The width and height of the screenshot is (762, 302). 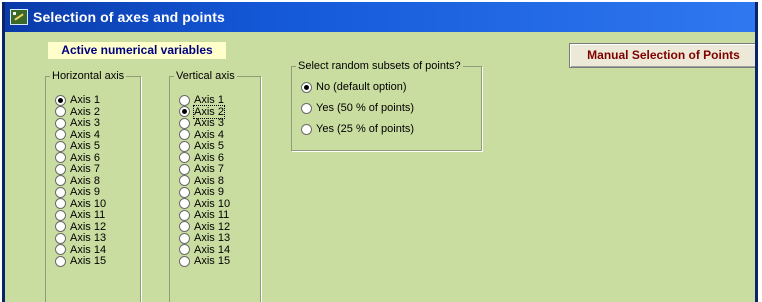 What do you see at coordinates (88, 238) in the screenshot?
I see `horizontal-axis-option-label: Axis 13` at bounding box center [88, 238].